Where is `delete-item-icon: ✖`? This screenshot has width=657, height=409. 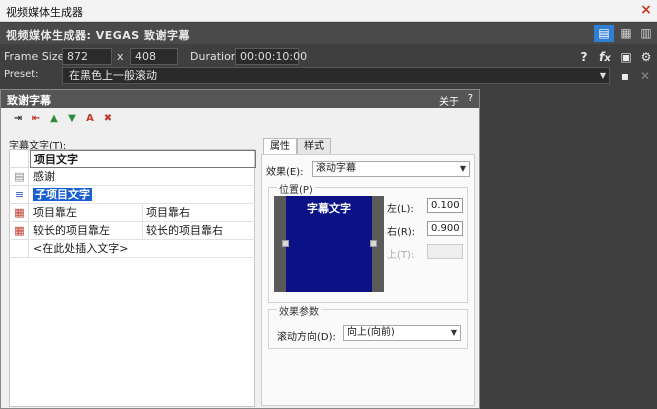 delete-item-icon: ✖ is located at coordinates (108, 119).